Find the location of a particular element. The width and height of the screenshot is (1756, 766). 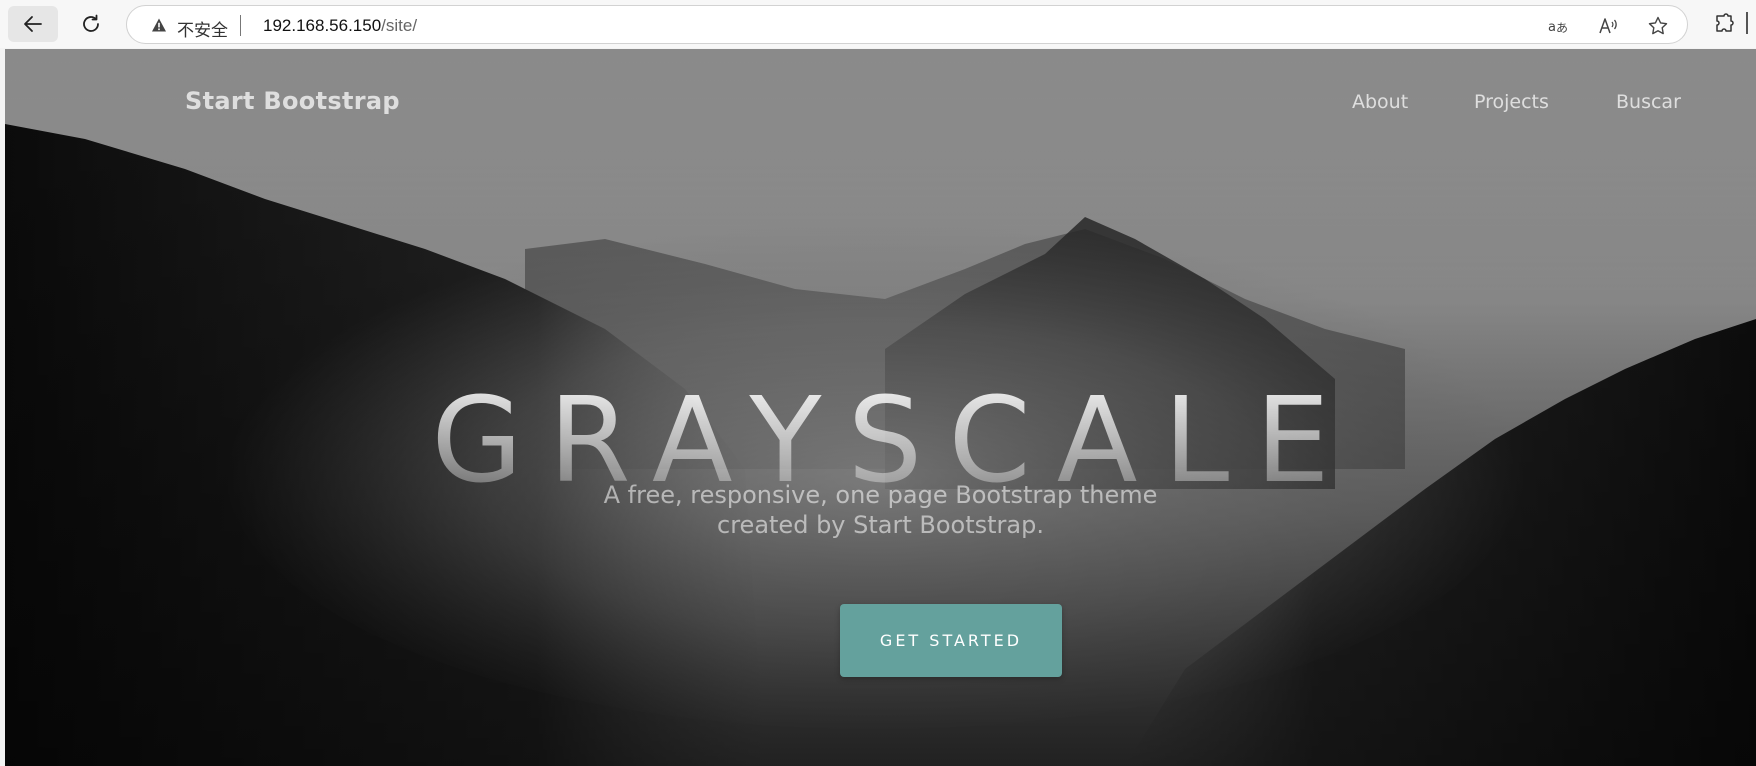

back-arrow-icon is located at coordinates (33, 24).